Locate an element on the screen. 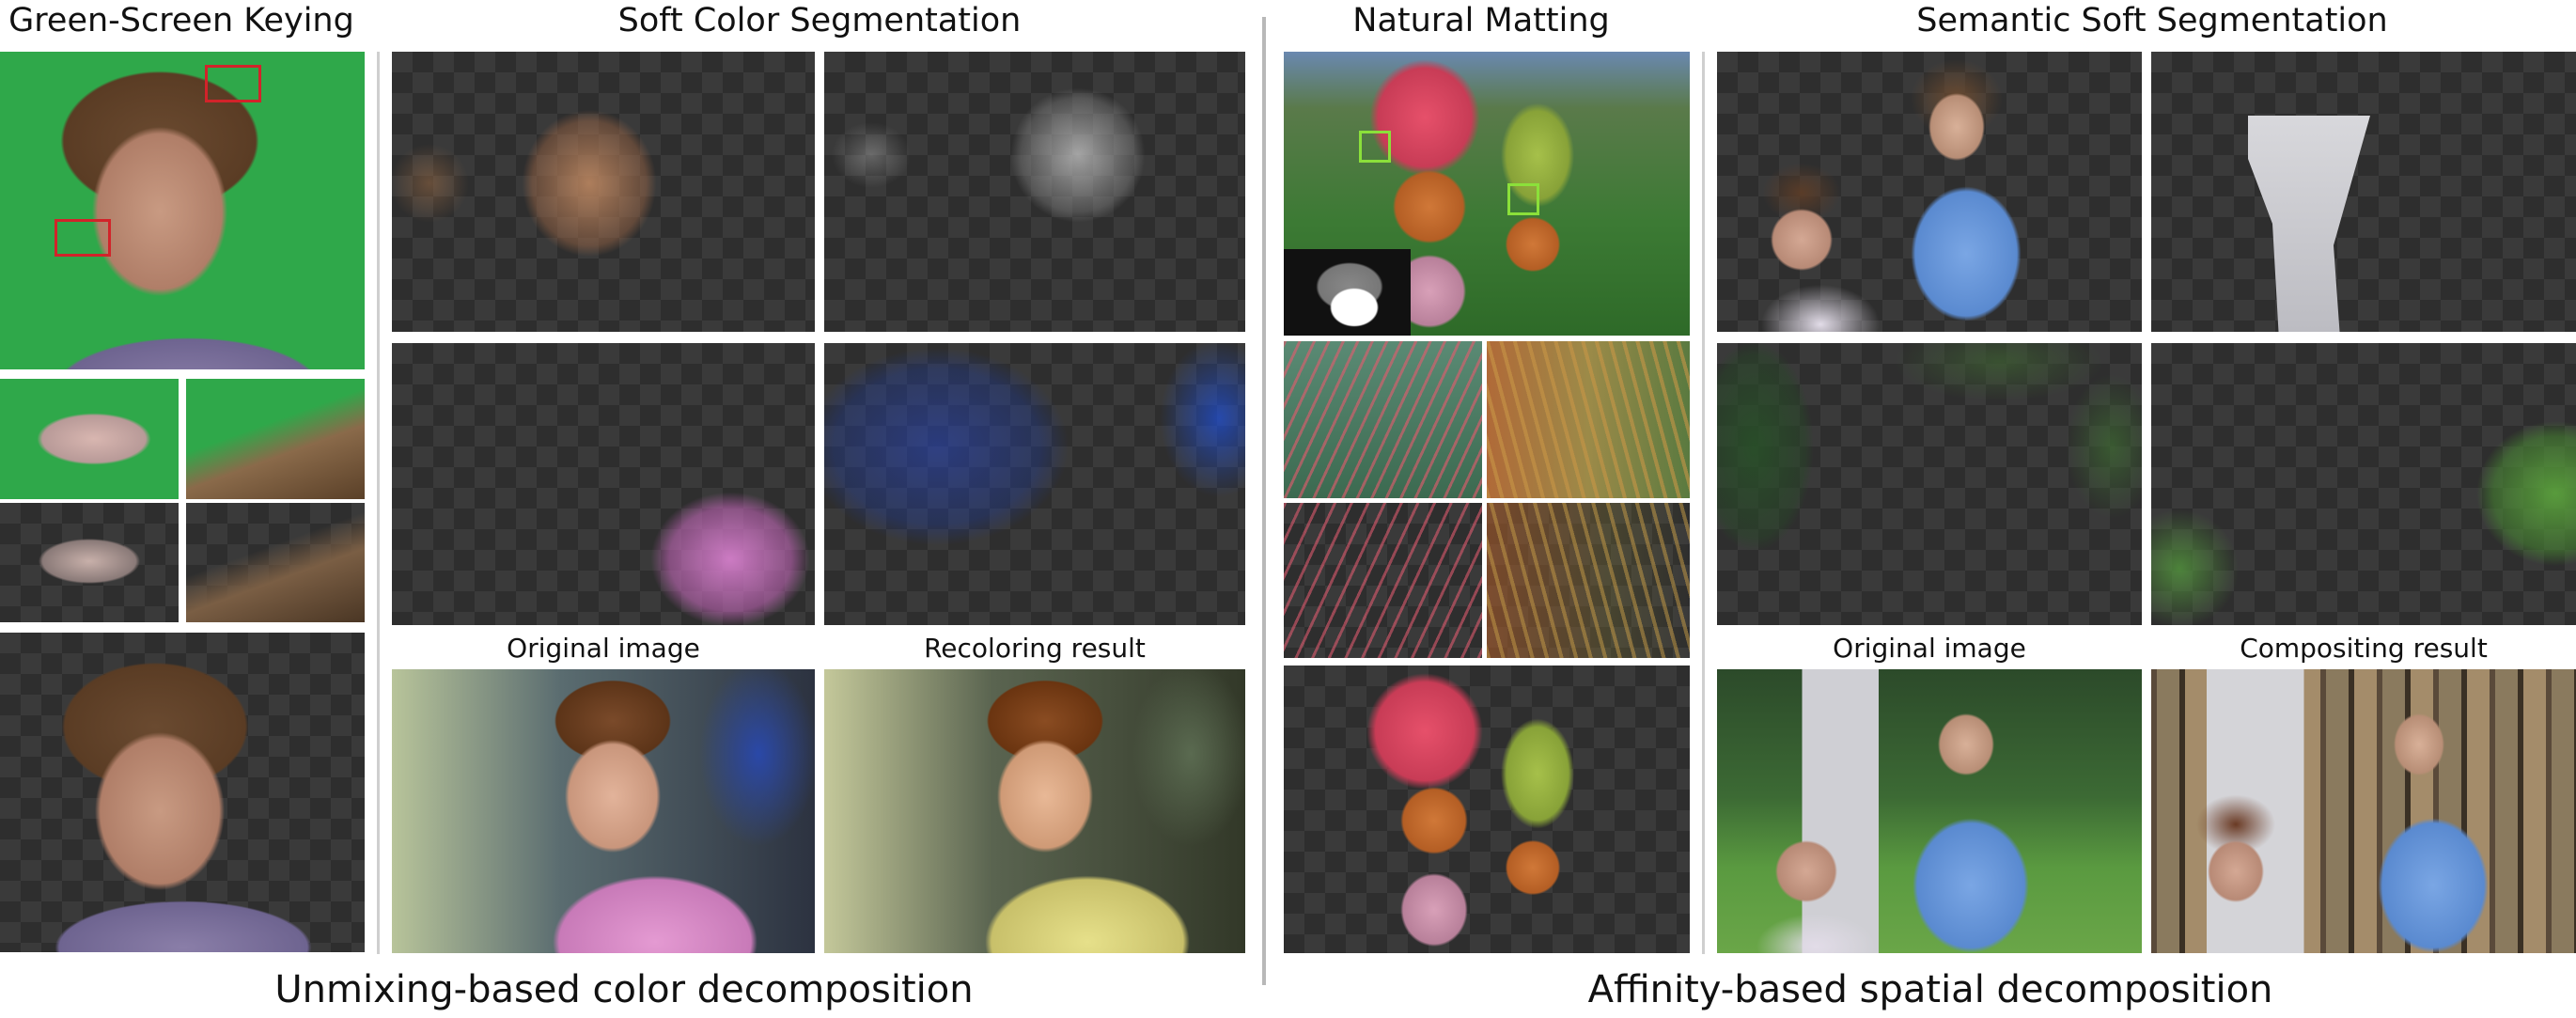  layer-skin-content is located at coordinates (603, 192).